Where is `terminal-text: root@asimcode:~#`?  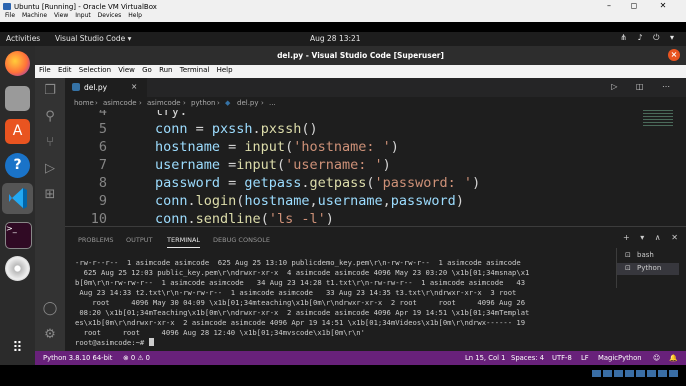
terminal-text: root@asimcode:~# is located at coordinates (112, 342).